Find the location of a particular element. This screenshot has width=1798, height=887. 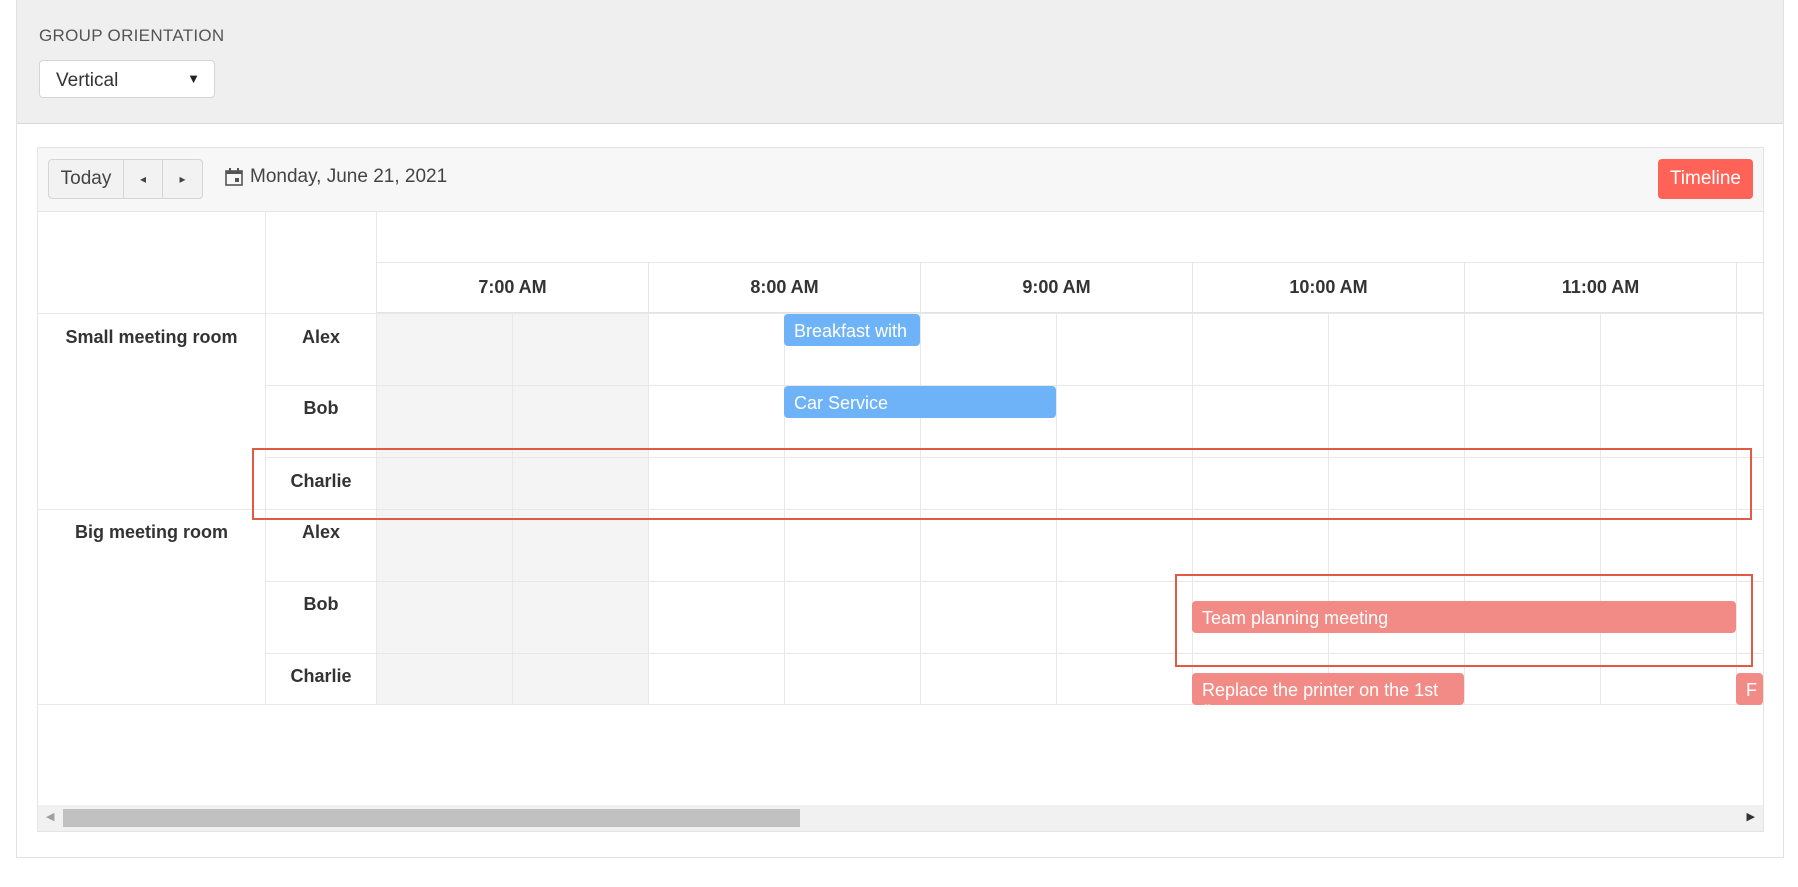

time-header-cell: 7:00 AM is located at coordinates (512, 287).